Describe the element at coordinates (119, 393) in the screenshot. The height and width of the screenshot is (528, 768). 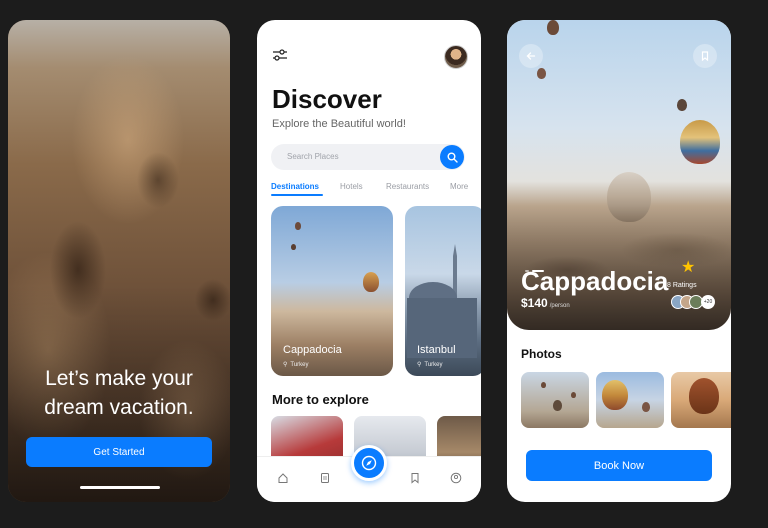
I see `onboarding-headline: Let’s make your dream vacation.` at that location.